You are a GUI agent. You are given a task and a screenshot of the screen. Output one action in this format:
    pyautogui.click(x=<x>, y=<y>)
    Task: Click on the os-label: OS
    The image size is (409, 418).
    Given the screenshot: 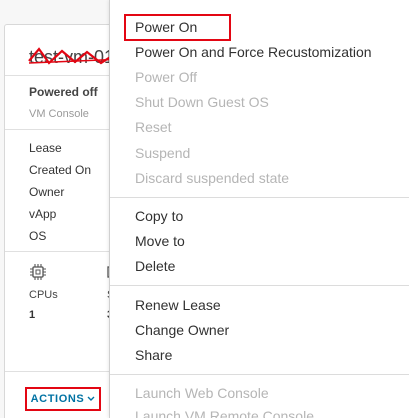 What is the action you would take?
    pyautogui.click(x=38, y=236)
    